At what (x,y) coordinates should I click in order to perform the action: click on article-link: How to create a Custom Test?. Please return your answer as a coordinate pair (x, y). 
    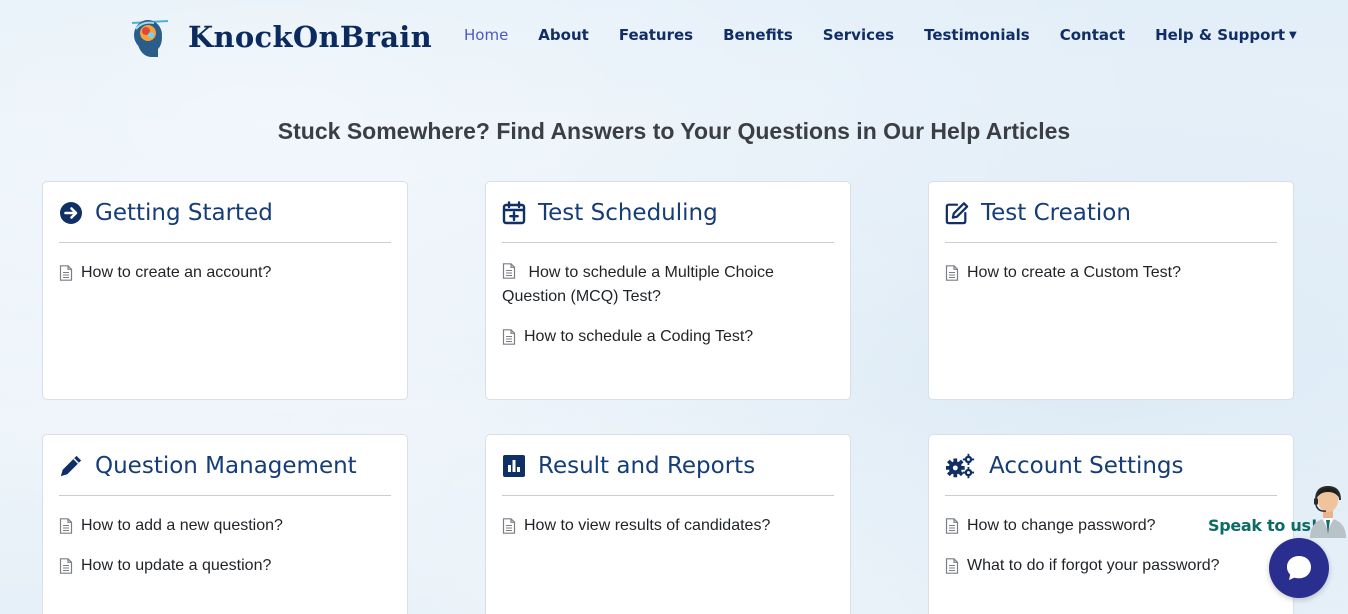
    Looking at the image, I should click on (1111, 273).